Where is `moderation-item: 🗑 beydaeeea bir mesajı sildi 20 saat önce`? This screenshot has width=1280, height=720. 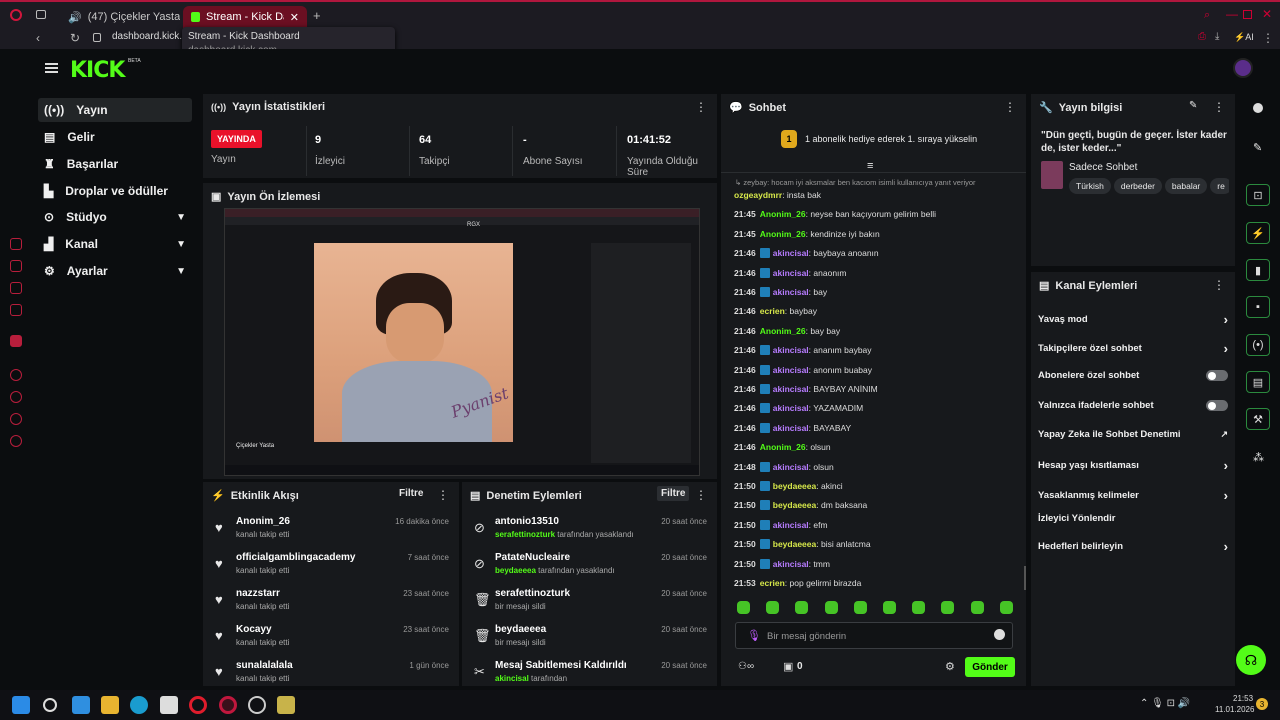
moderation-item: 🗑 beydaeeea bir mesajı sildi 20 saat önce is located at coordinates (589, 639).